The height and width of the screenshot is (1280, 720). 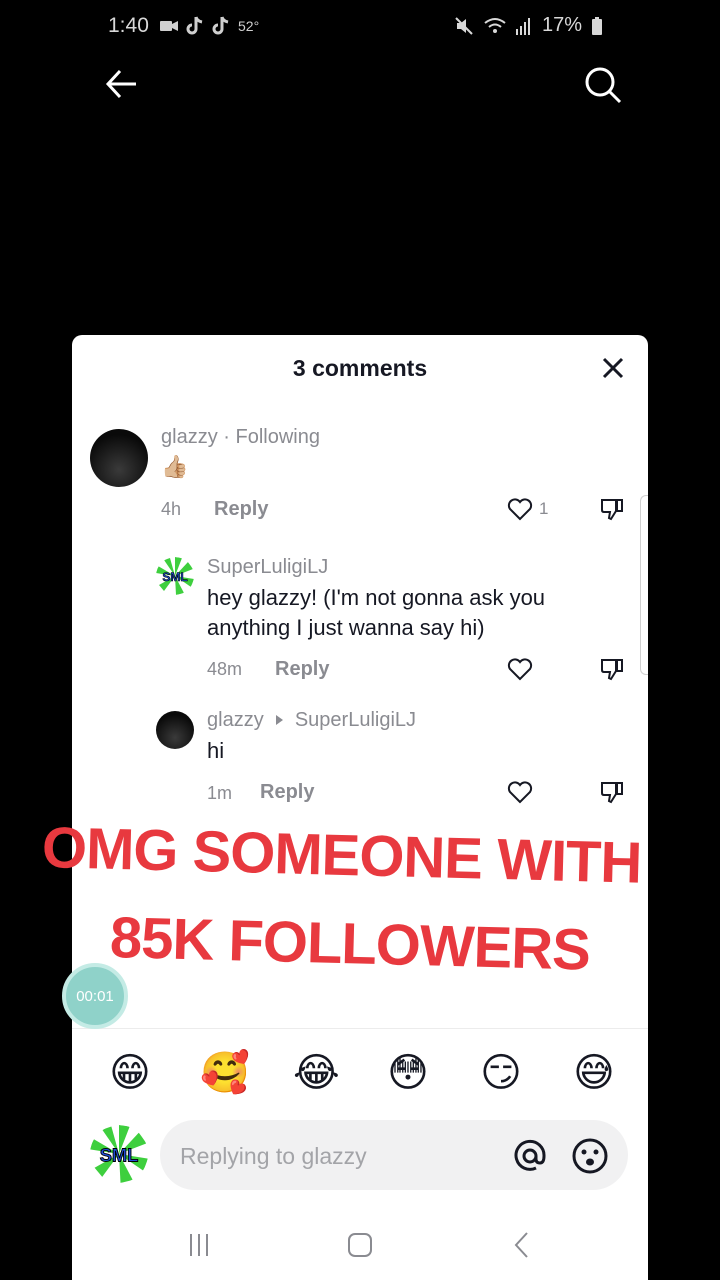 What do you see at coordinates (594, 1073) in the screenshot?
I see `emoji-sweat-smile: 😅` at bounding box center [594, 1073].